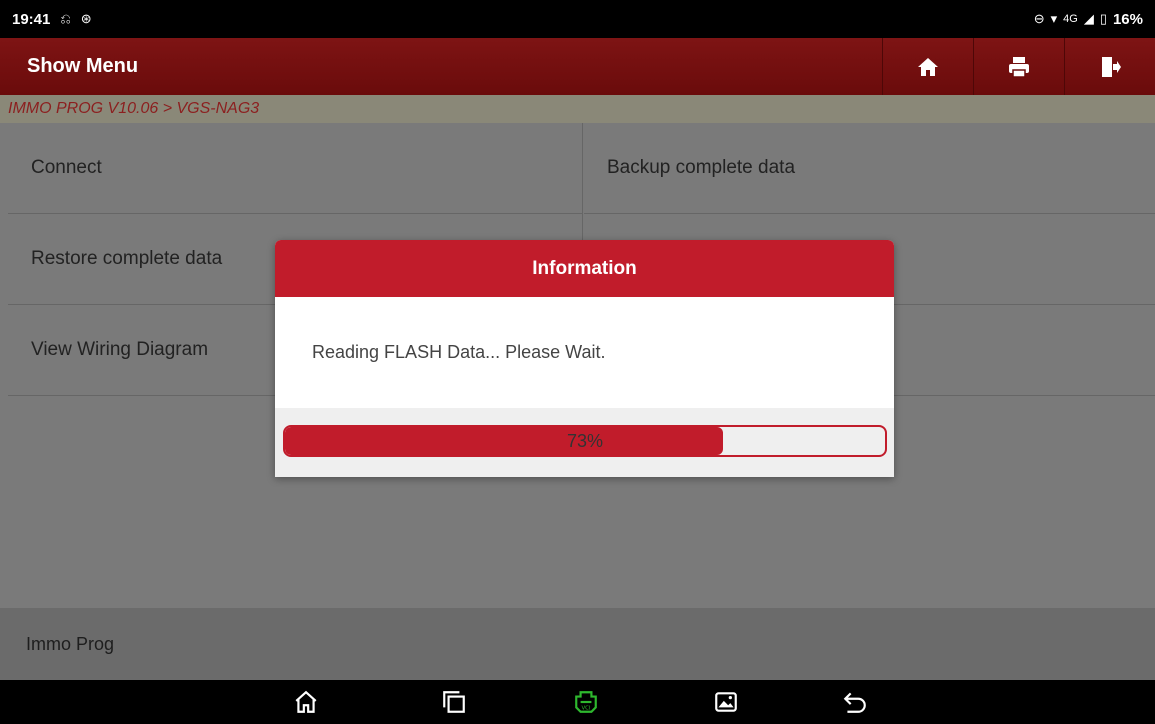  Describe the element at coordinates (577, 644) in the screenshot. I see `footer-bar: Immo Prog` at that location.